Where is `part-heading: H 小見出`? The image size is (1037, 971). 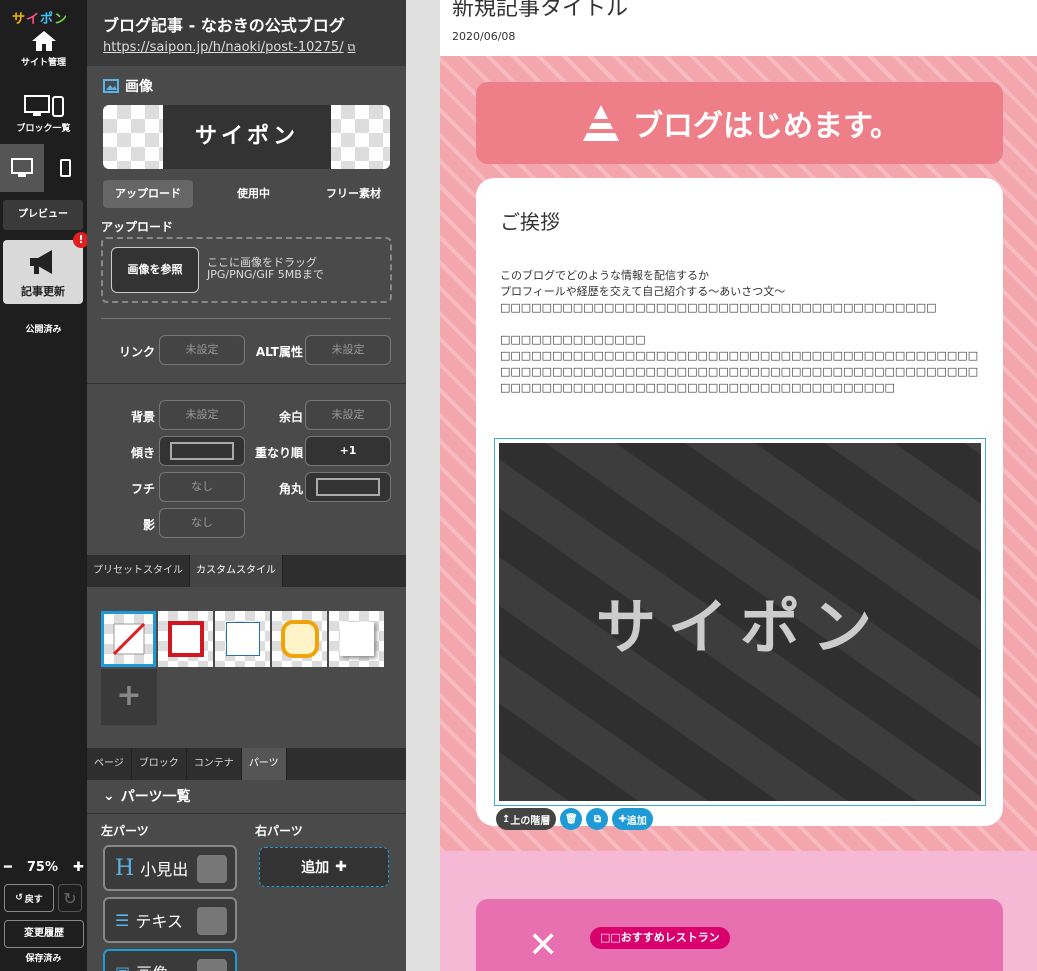 part-heading: H 小見出 is located at coordinates (170, 868).